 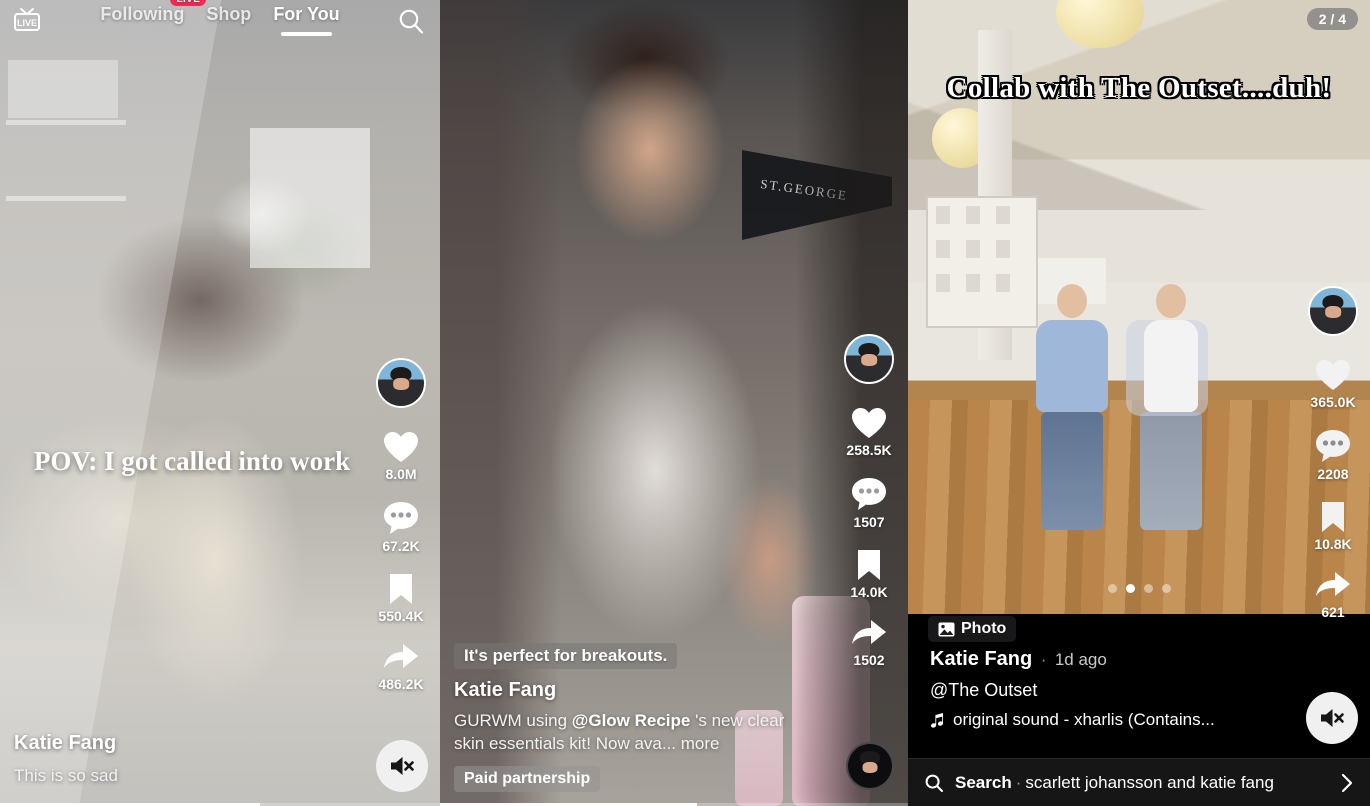 What do you see at coordinates (869, 592) in the screenshot?
I see `bookmark-count-2: 14.0K` at bounding box center [869, 592].